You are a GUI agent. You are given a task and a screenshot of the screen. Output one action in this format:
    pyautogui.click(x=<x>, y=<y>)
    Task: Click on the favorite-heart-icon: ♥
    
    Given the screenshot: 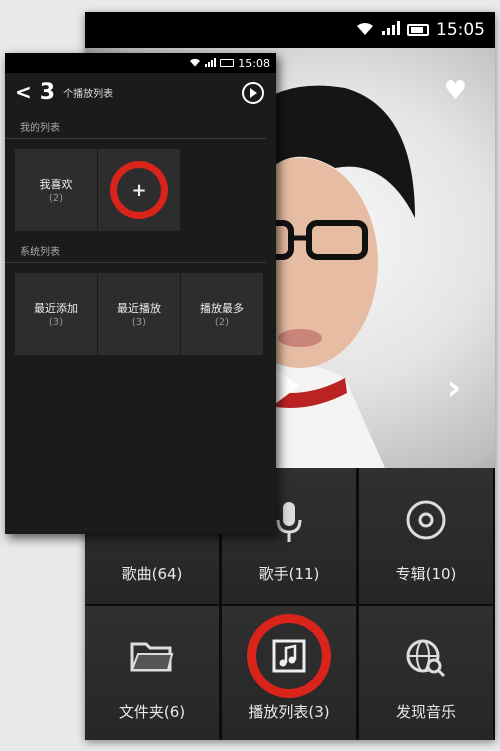 What is the action you would take?
    pyautogui.click(x=455, y=91)
    